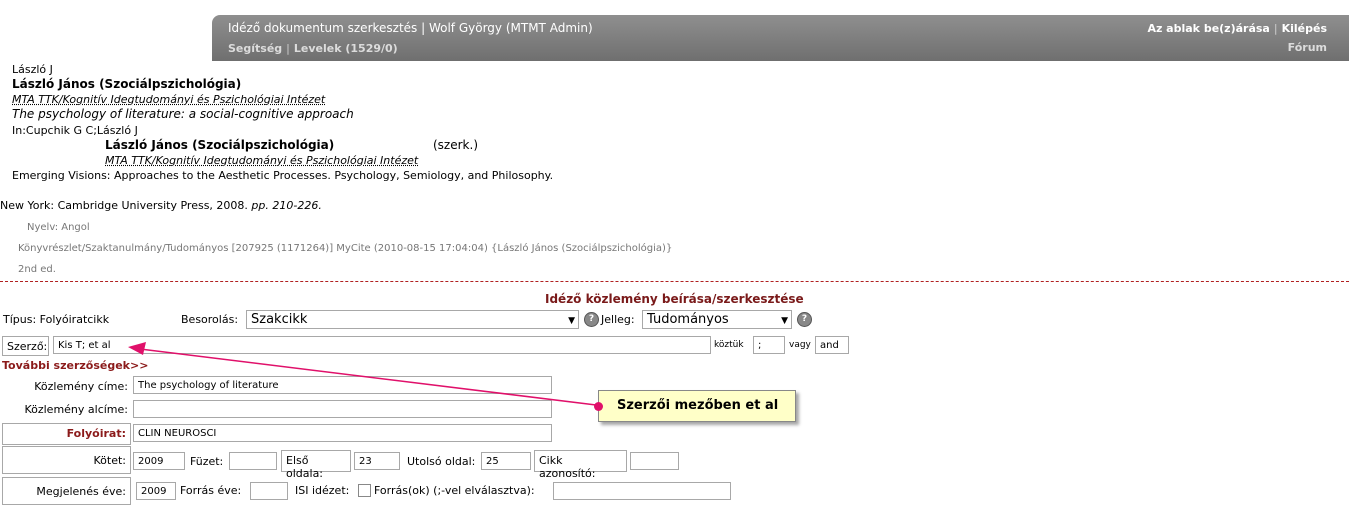  Describe the element at coordinates (441, 461) in the screenshot. I see `last-page-label: Utolsó oldal:` at that location.